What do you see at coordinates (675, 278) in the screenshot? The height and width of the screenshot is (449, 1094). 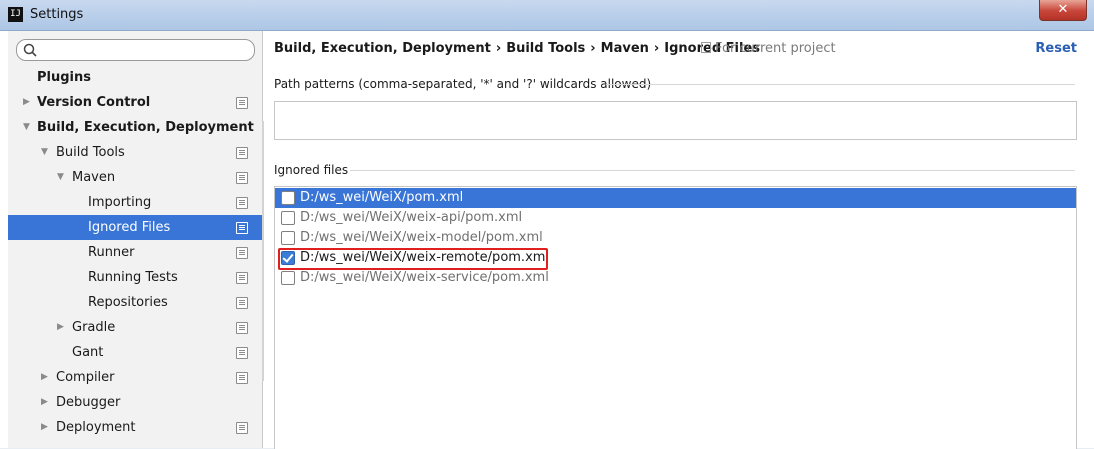 I see `ignored-file-row: D:/ws_wei/WeiX/weix-service/pom.xml` at bounding box center [675, 278].